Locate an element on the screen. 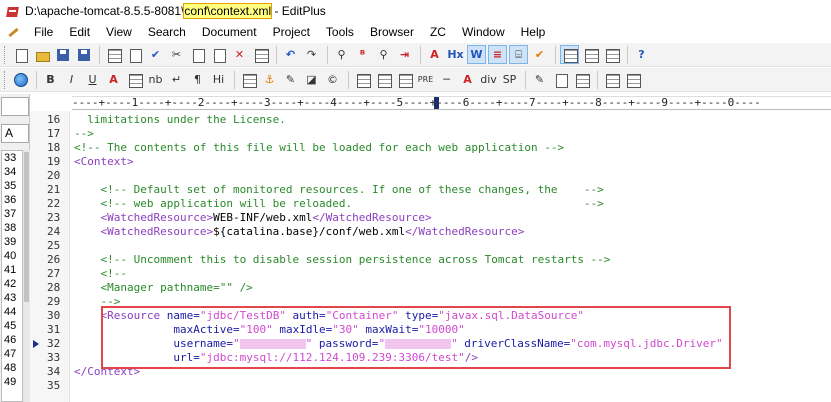  browser-button is located at coordinates (20, 79).